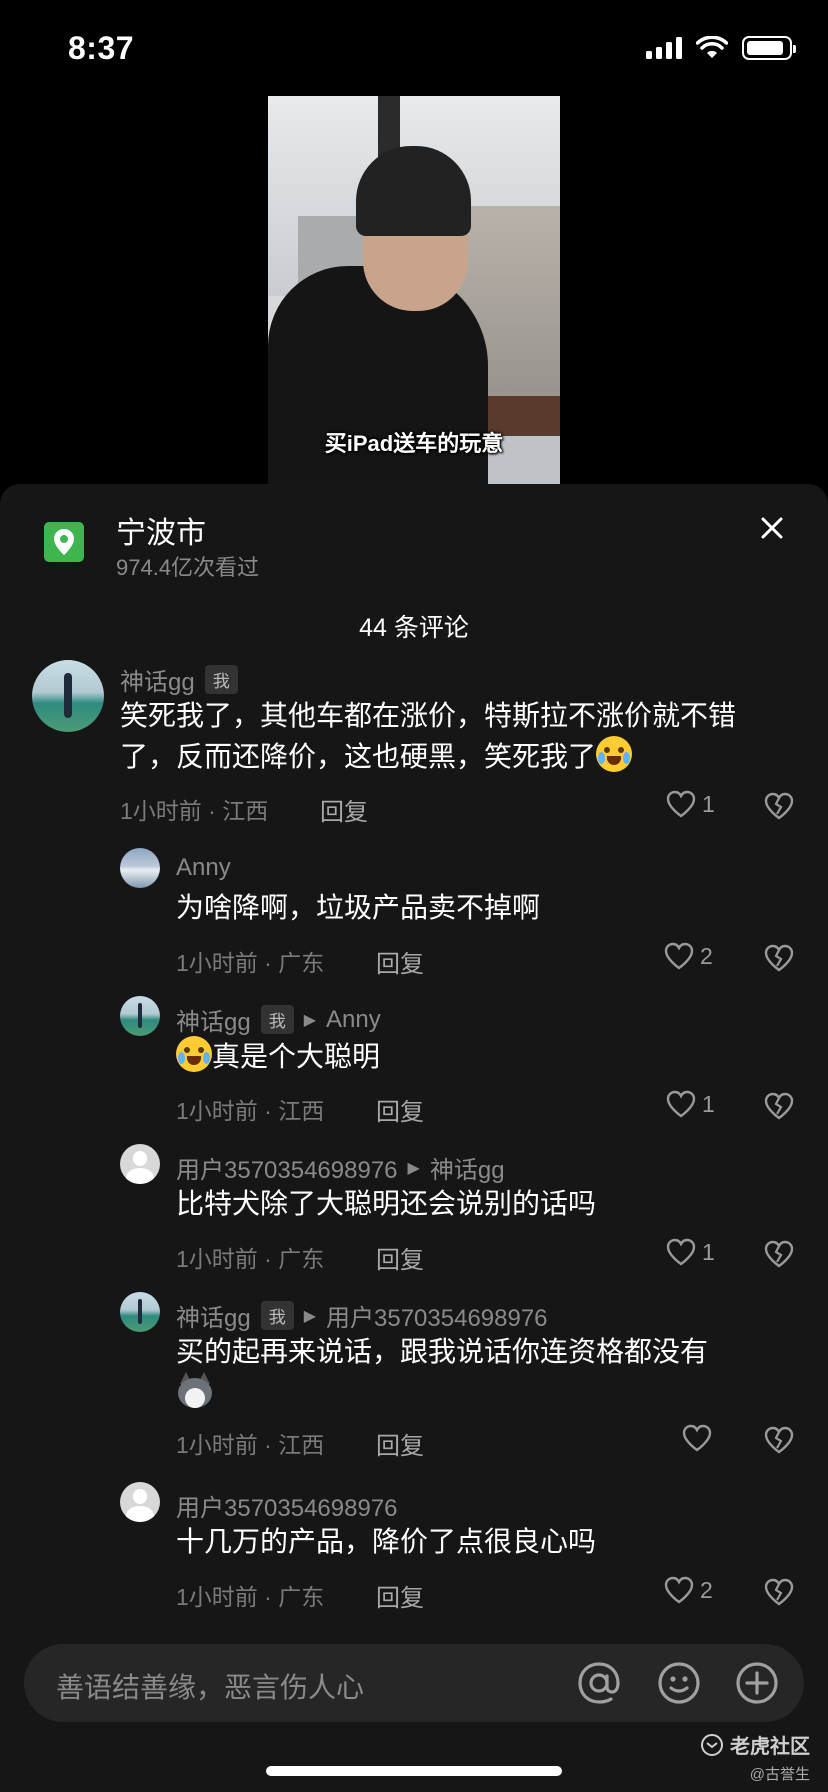 This screenshot has height=1792, width=828. Describe the element at coordinates (770, 1747) in the screenshot. I see `watermark-text: 老虎社区` at that location.